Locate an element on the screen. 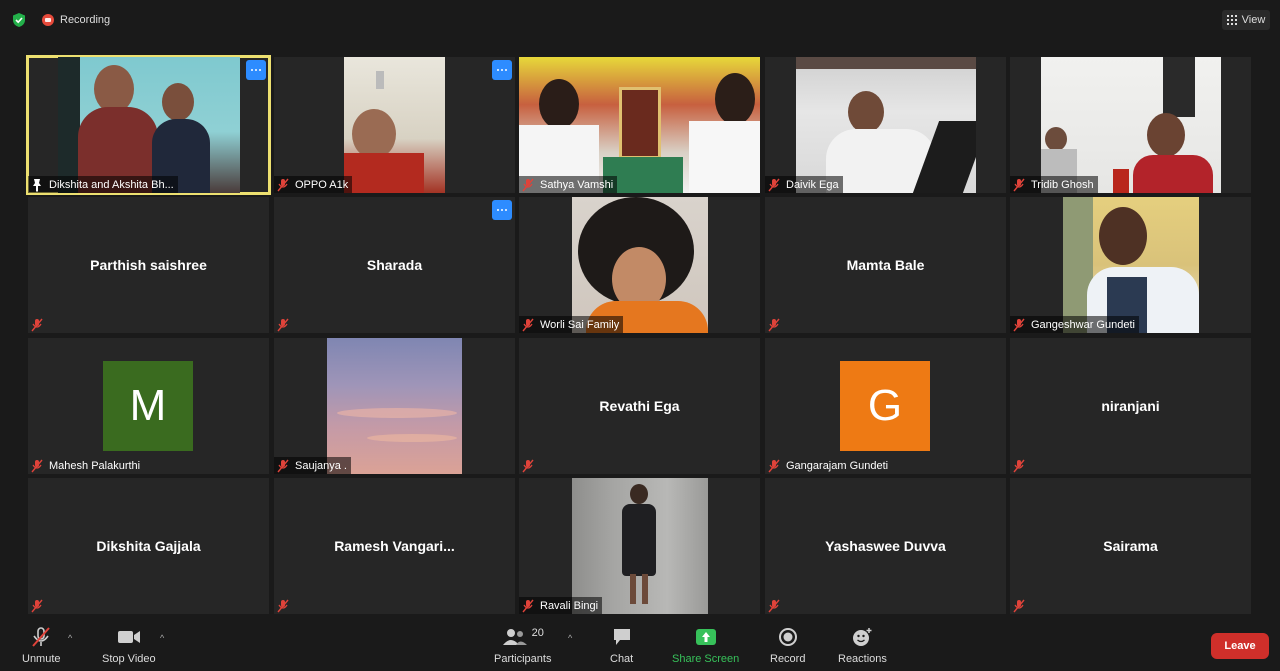 The image size is (1280, 671). participant-name-label: Gangarajam Gundeti is located at coordinates (828, 465).